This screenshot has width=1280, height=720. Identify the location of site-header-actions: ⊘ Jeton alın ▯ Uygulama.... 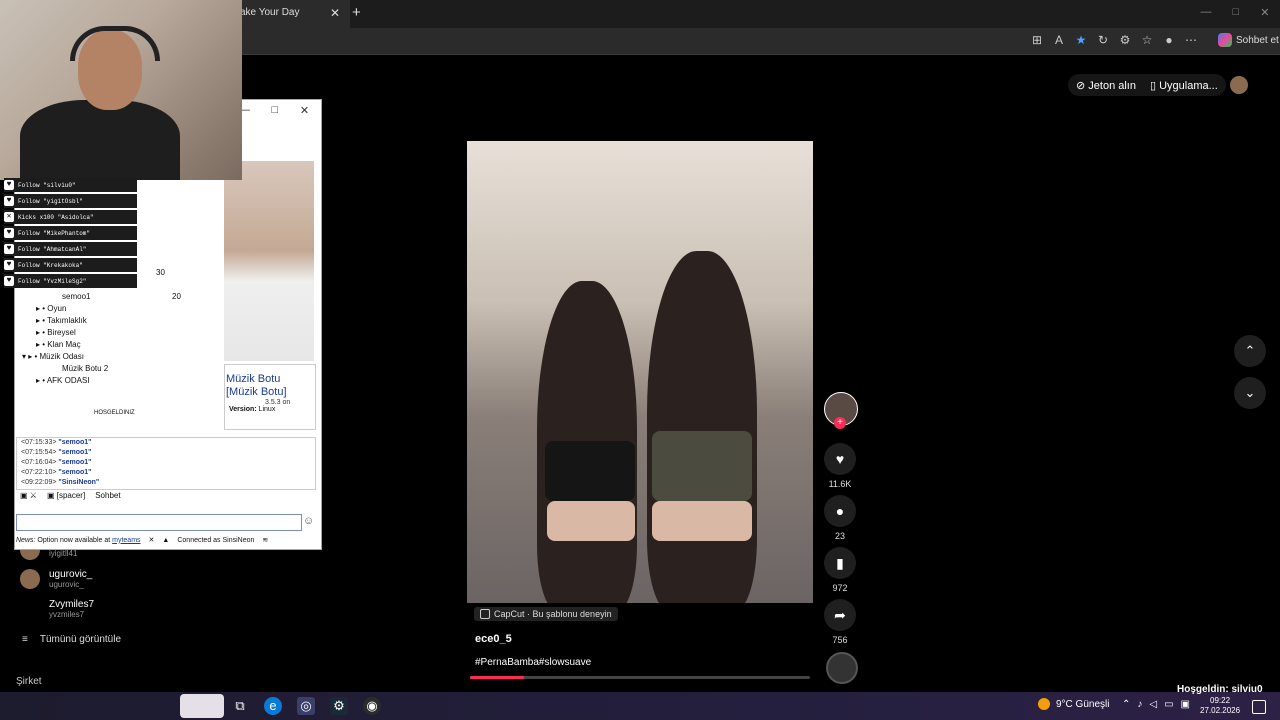
(1147, 85).